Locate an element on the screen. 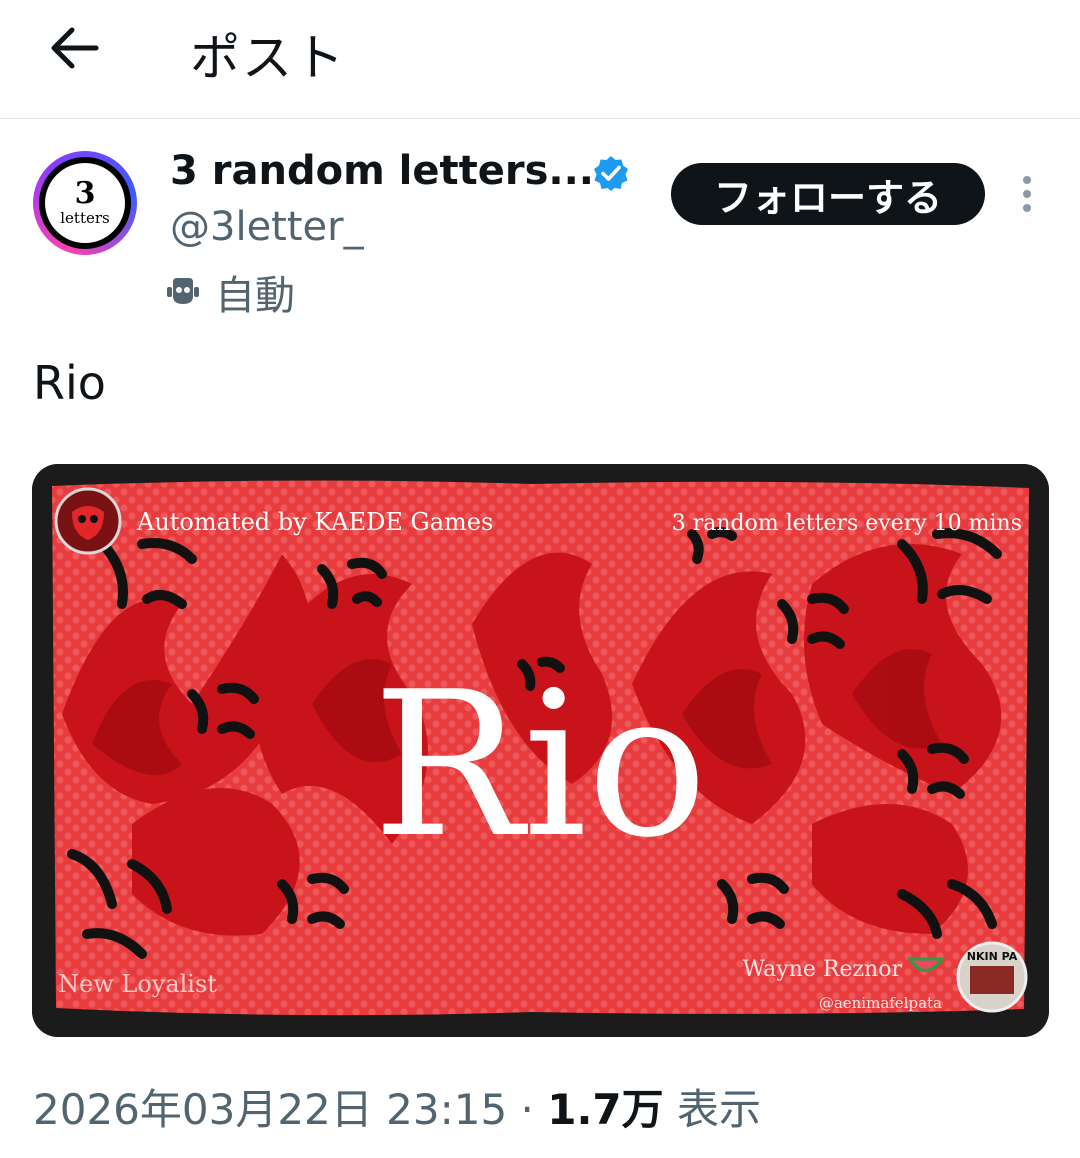 This screenshot has height=1158, width=1080. image-bottom-right-text: Wayne Reznor is located at coordinates (822, 969).